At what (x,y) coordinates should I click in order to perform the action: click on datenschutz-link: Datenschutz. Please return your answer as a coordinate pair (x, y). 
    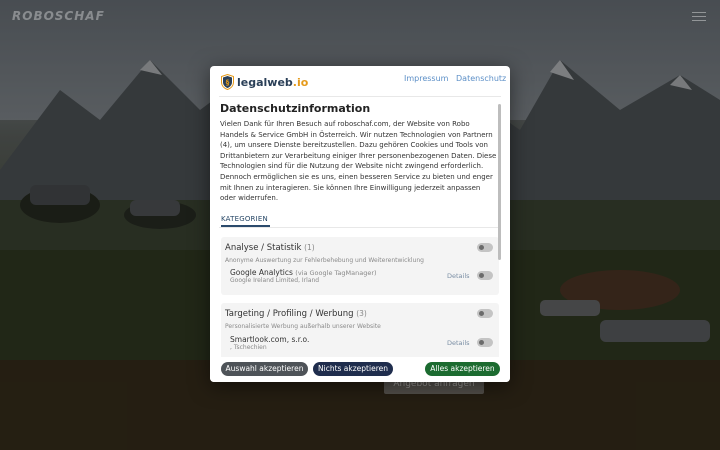
    Looking at the image, I should click on (481, 78).